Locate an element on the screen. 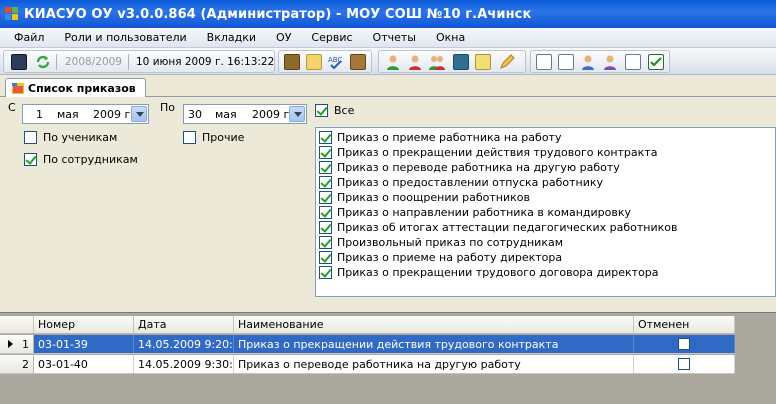 This screenshot has height=404, width=776. column-header-date: Дата is located at coordinates (184, 324).